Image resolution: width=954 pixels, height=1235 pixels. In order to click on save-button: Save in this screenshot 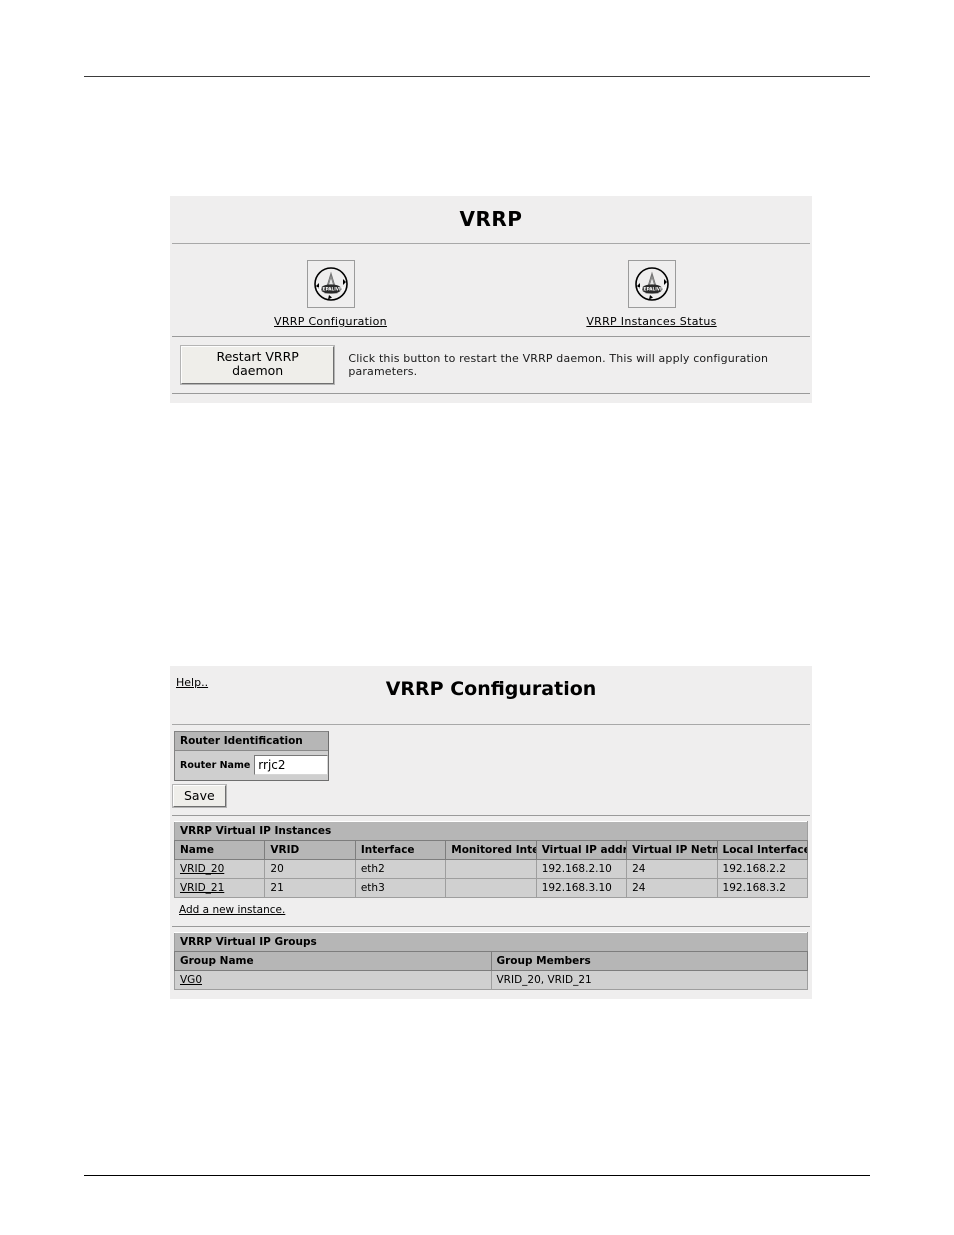, I will do `click(199, 796)`.